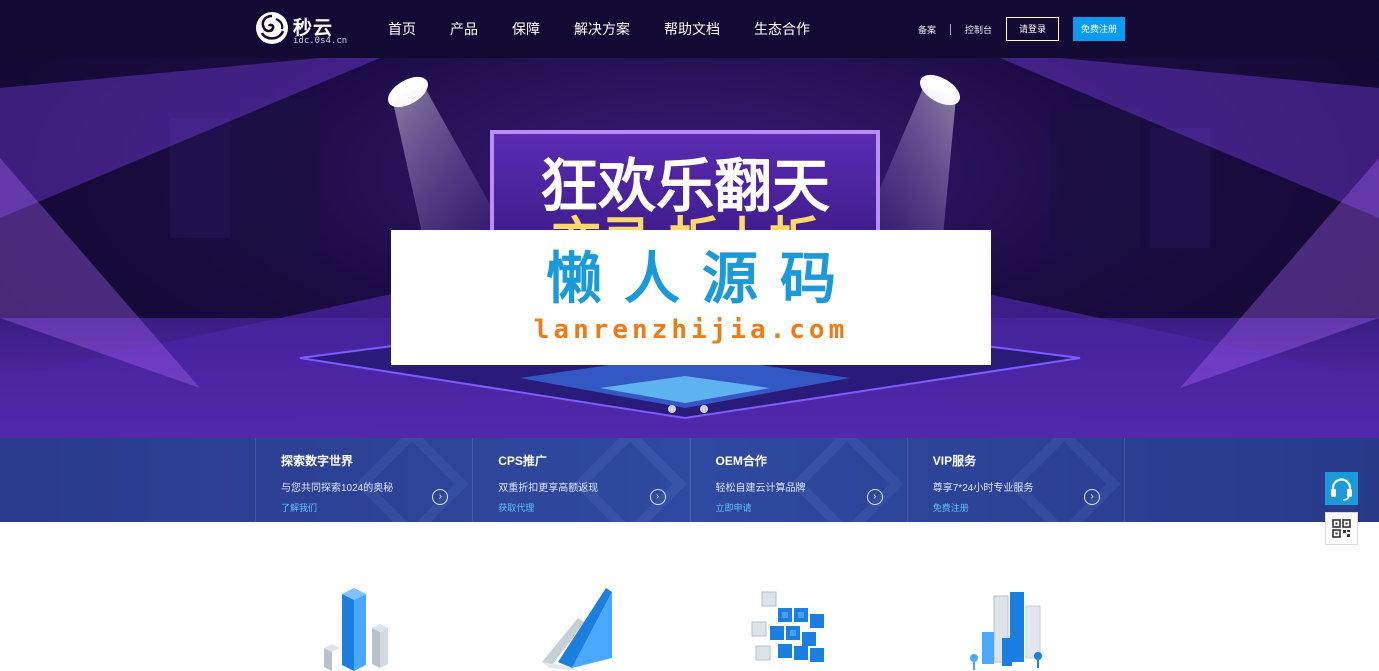  What do you see at coordinates (702, 279) in the screenshot?
I see `watermark-title: 懒人源码` at bounding box center [702, 279].